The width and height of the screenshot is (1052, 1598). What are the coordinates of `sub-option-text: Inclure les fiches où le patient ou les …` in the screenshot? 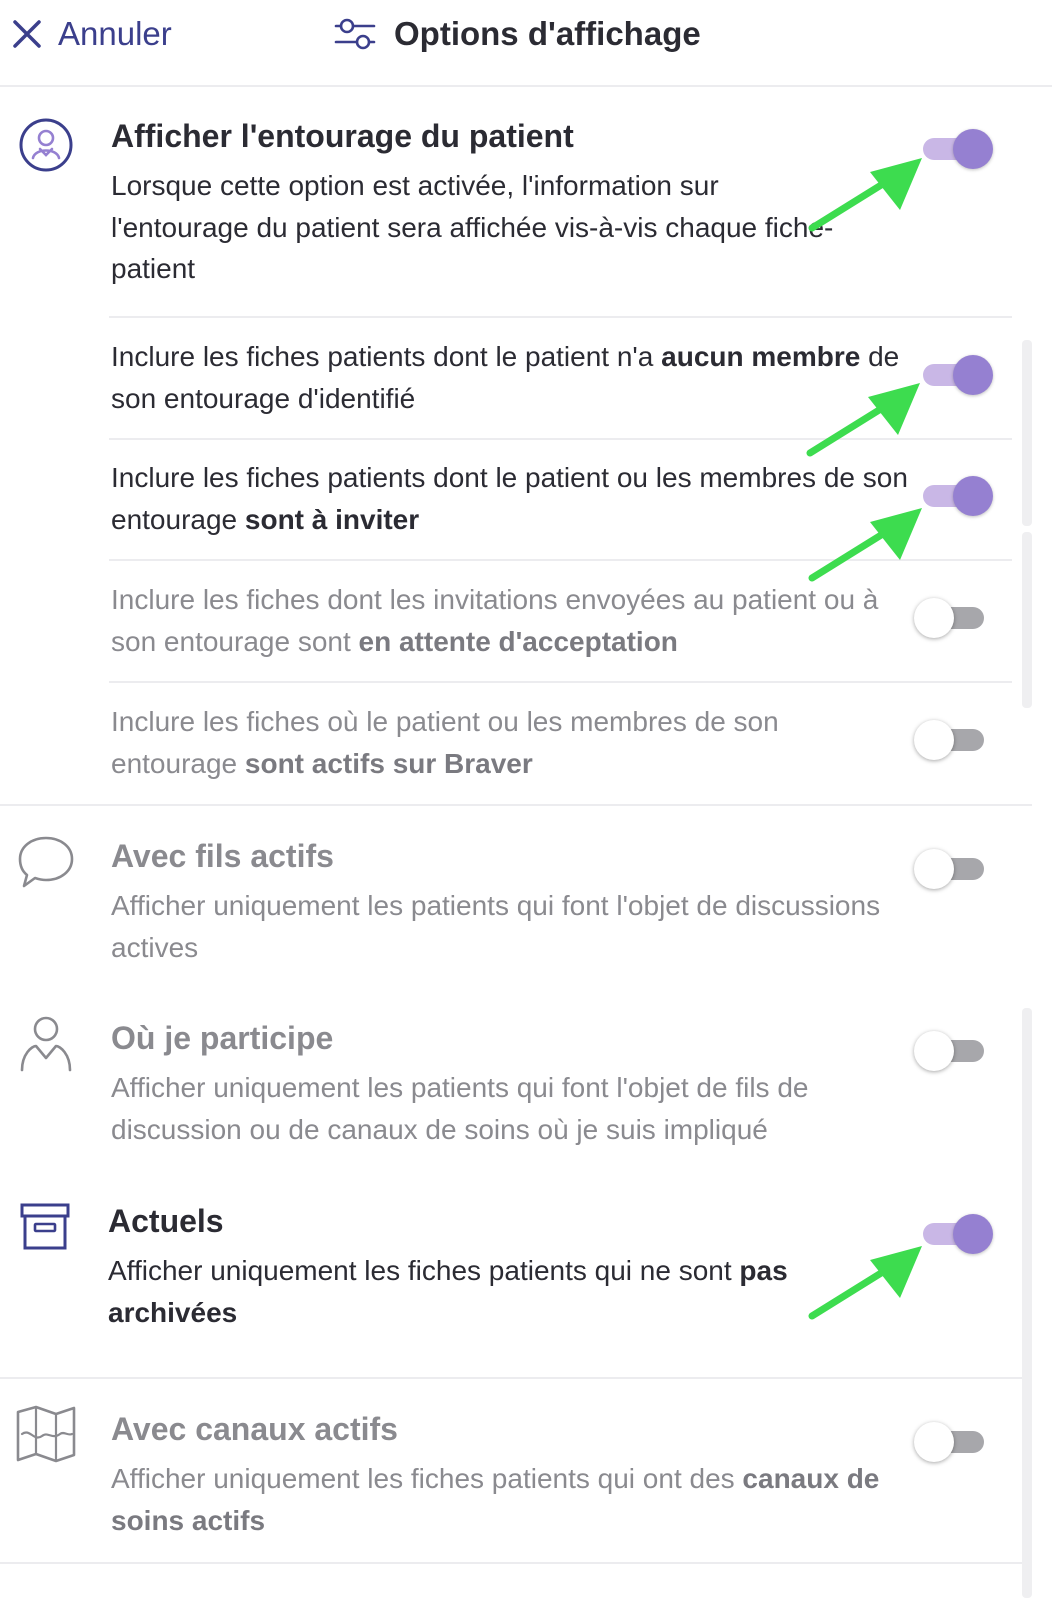 It's located at (445, 742).